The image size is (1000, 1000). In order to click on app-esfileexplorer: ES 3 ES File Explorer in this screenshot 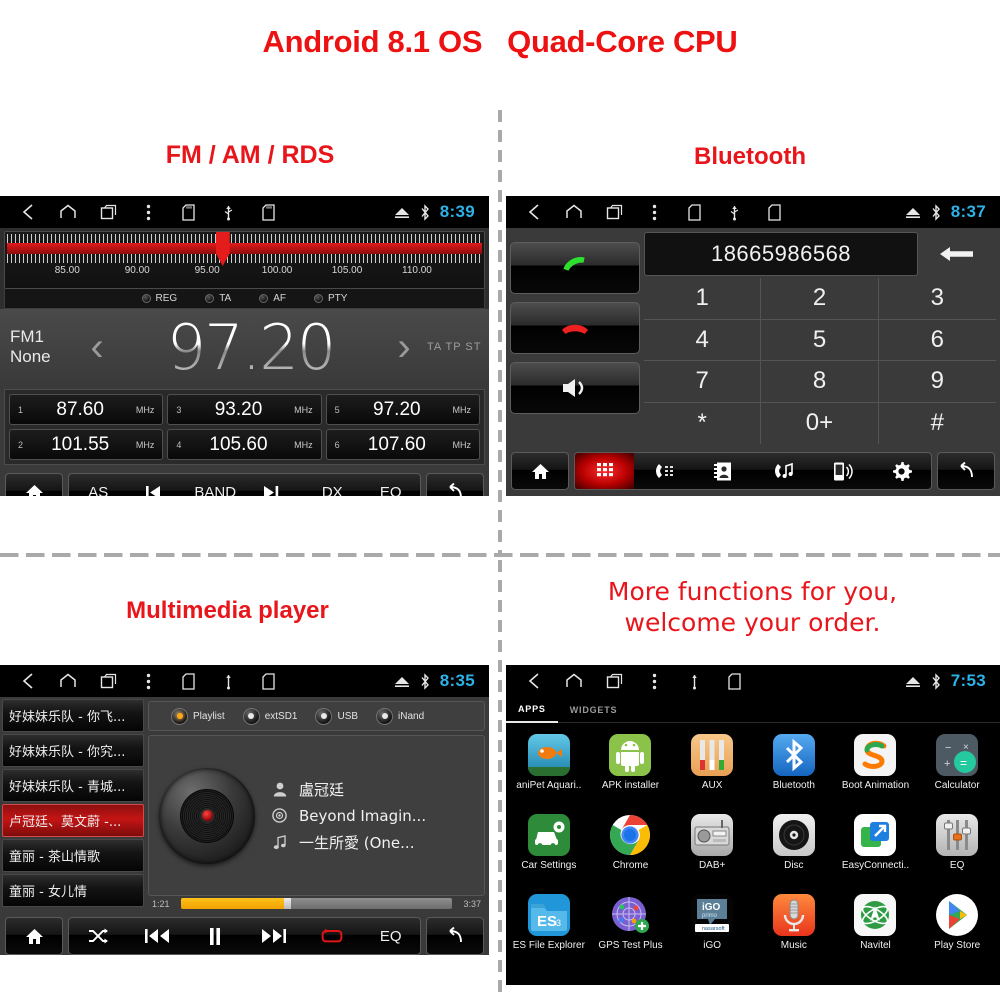, I will do `click(549, 929)`.